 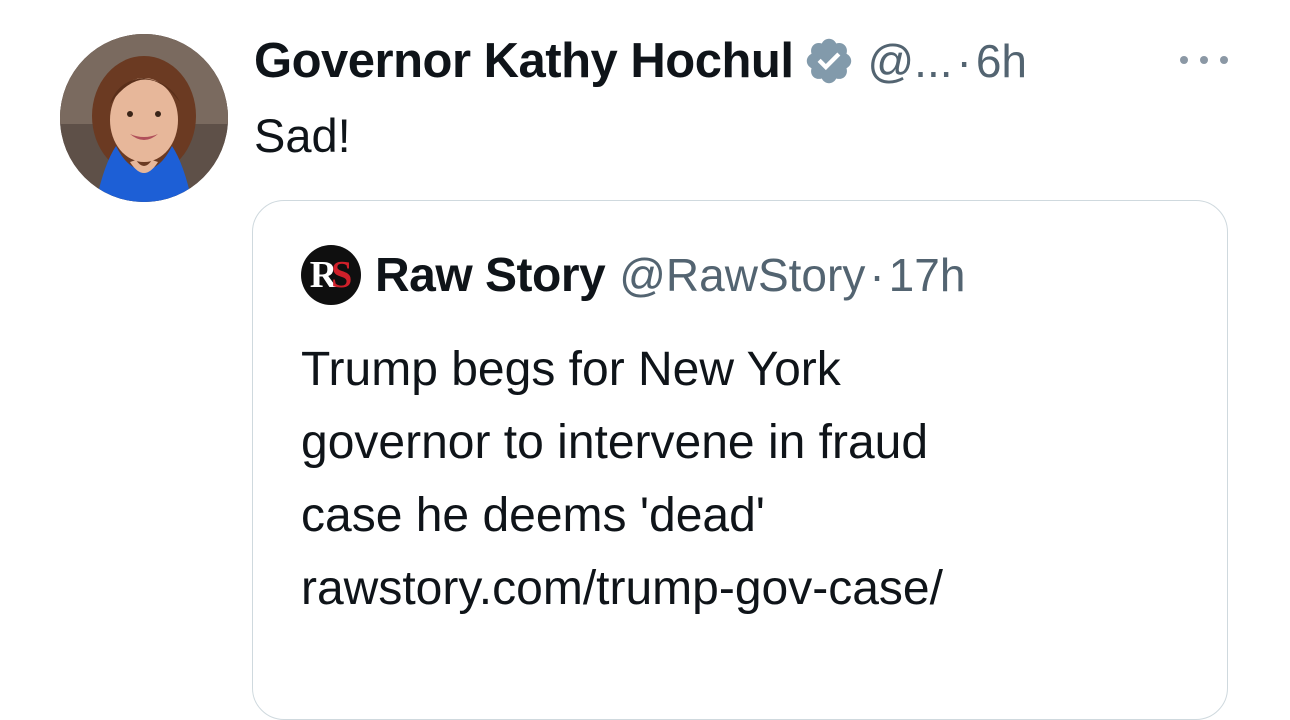 I want to click on quoted-author-display-name: Raw Story, so click(x=490, y=275).